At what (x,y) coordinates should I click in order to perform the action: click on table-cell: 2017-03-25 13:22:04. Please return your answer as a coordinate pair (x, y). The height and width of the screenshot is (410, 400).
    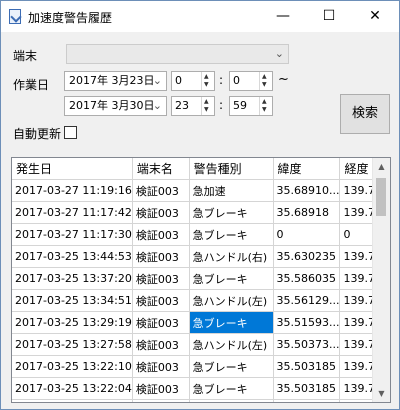
    Looking at the image, I should click on (72, 388).